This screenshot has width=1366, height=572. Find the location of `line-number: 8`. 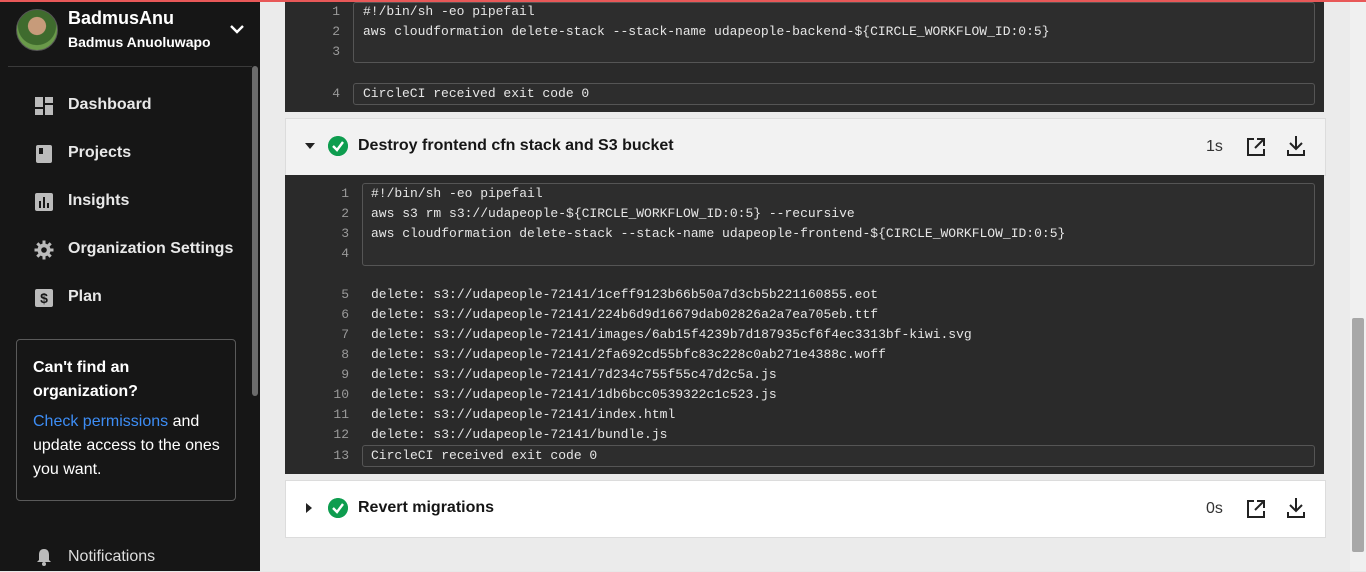

line-number: 8 is located at coordinates (345, 354).